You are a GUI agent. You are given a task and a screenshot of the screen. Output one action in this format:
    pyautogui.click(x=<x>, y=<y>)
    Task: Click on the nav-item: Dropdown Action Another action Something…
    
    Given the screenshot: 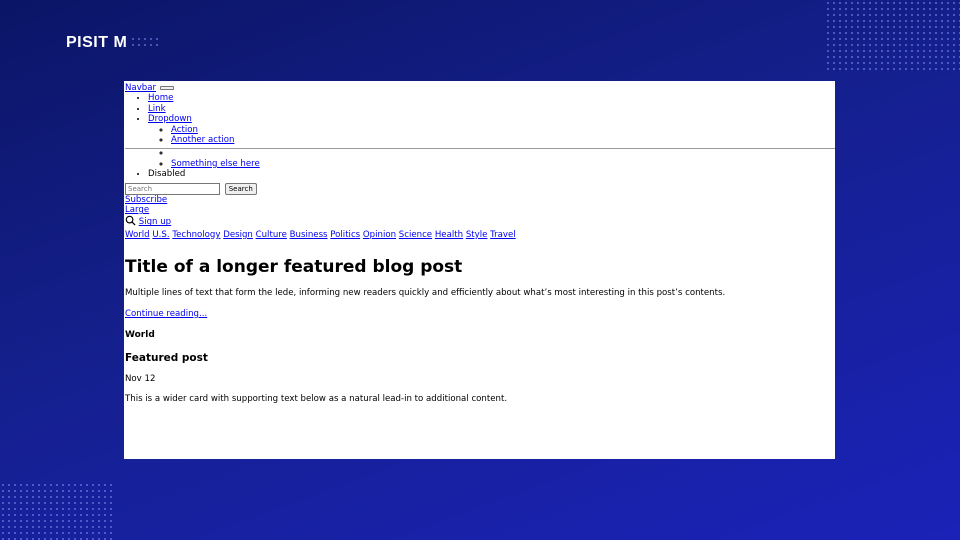 What is the action you would take?
    pyautogui.click(x=480, y=142)
    